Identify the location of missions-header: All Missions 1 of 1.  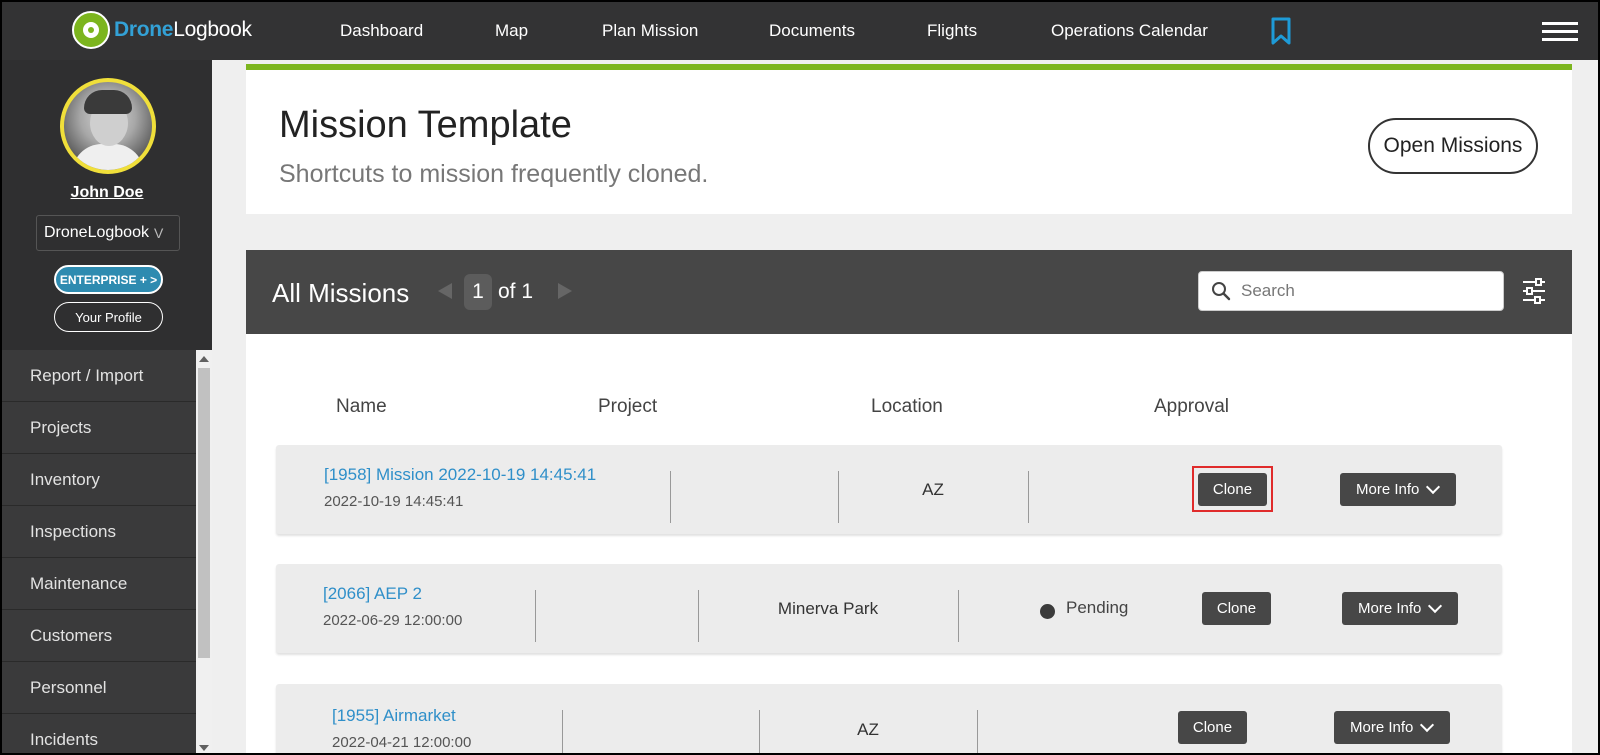
(909, 292).